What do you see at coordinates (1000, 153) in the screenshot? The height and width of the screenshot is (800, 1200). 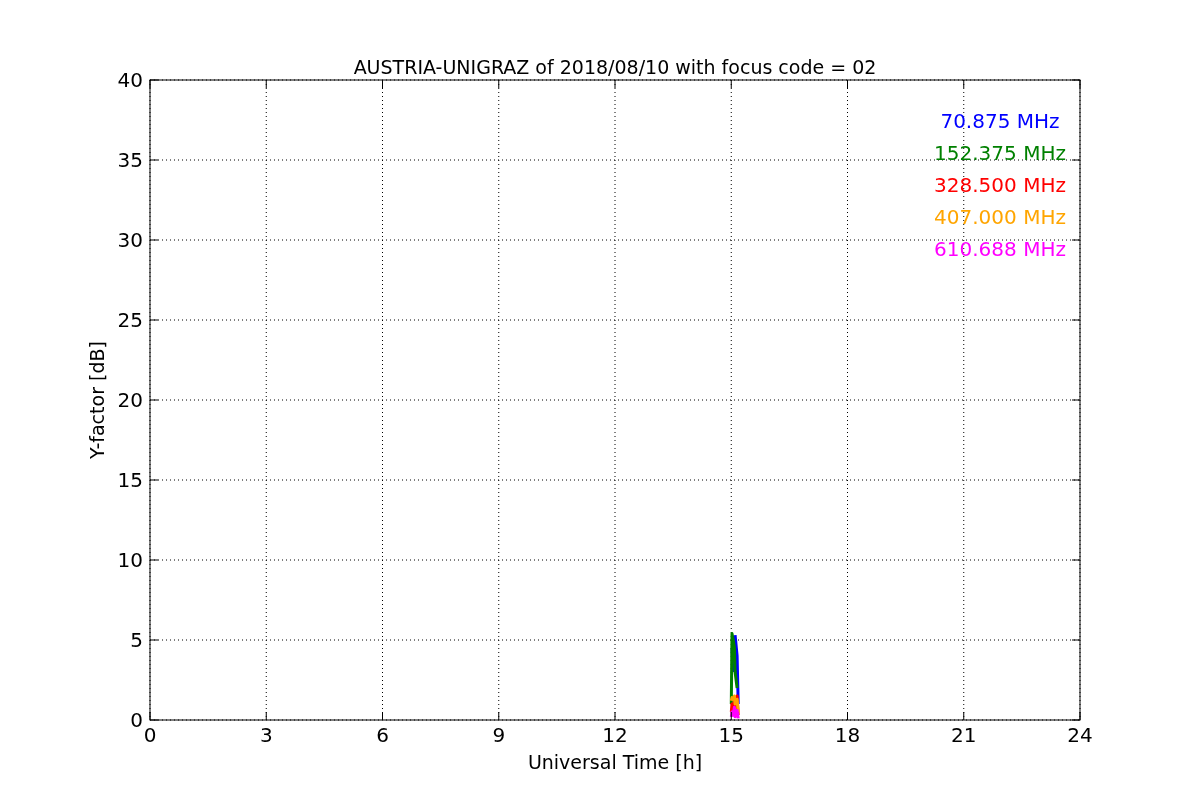 I see `legend-label: 152.375 MHz` at bounding box center [1000, 153].